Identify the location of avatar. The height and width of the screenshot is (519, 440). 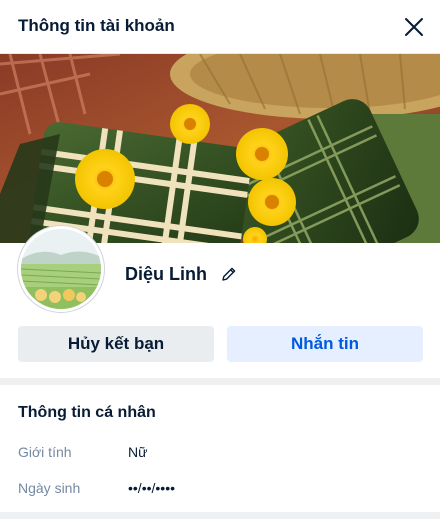
(61, 269).